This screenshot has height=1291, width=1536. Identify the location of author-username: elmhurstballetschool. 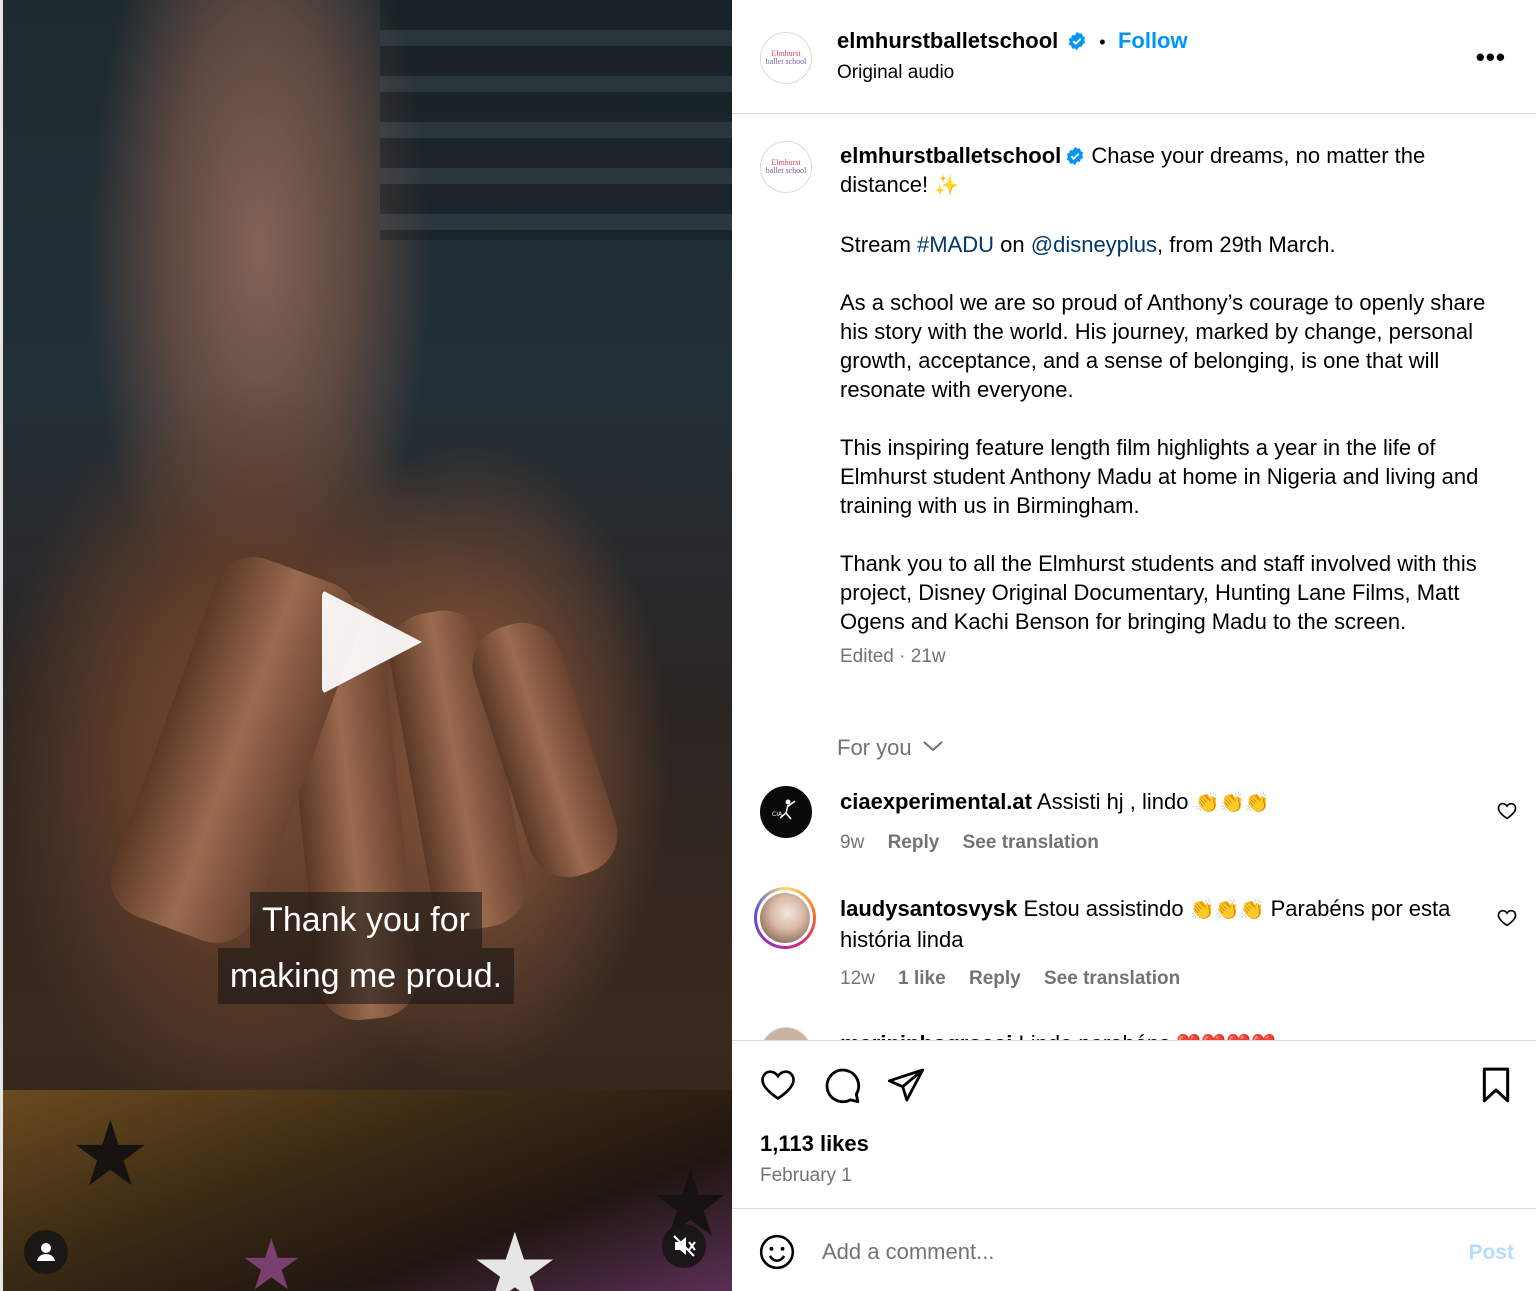
(947, 40).